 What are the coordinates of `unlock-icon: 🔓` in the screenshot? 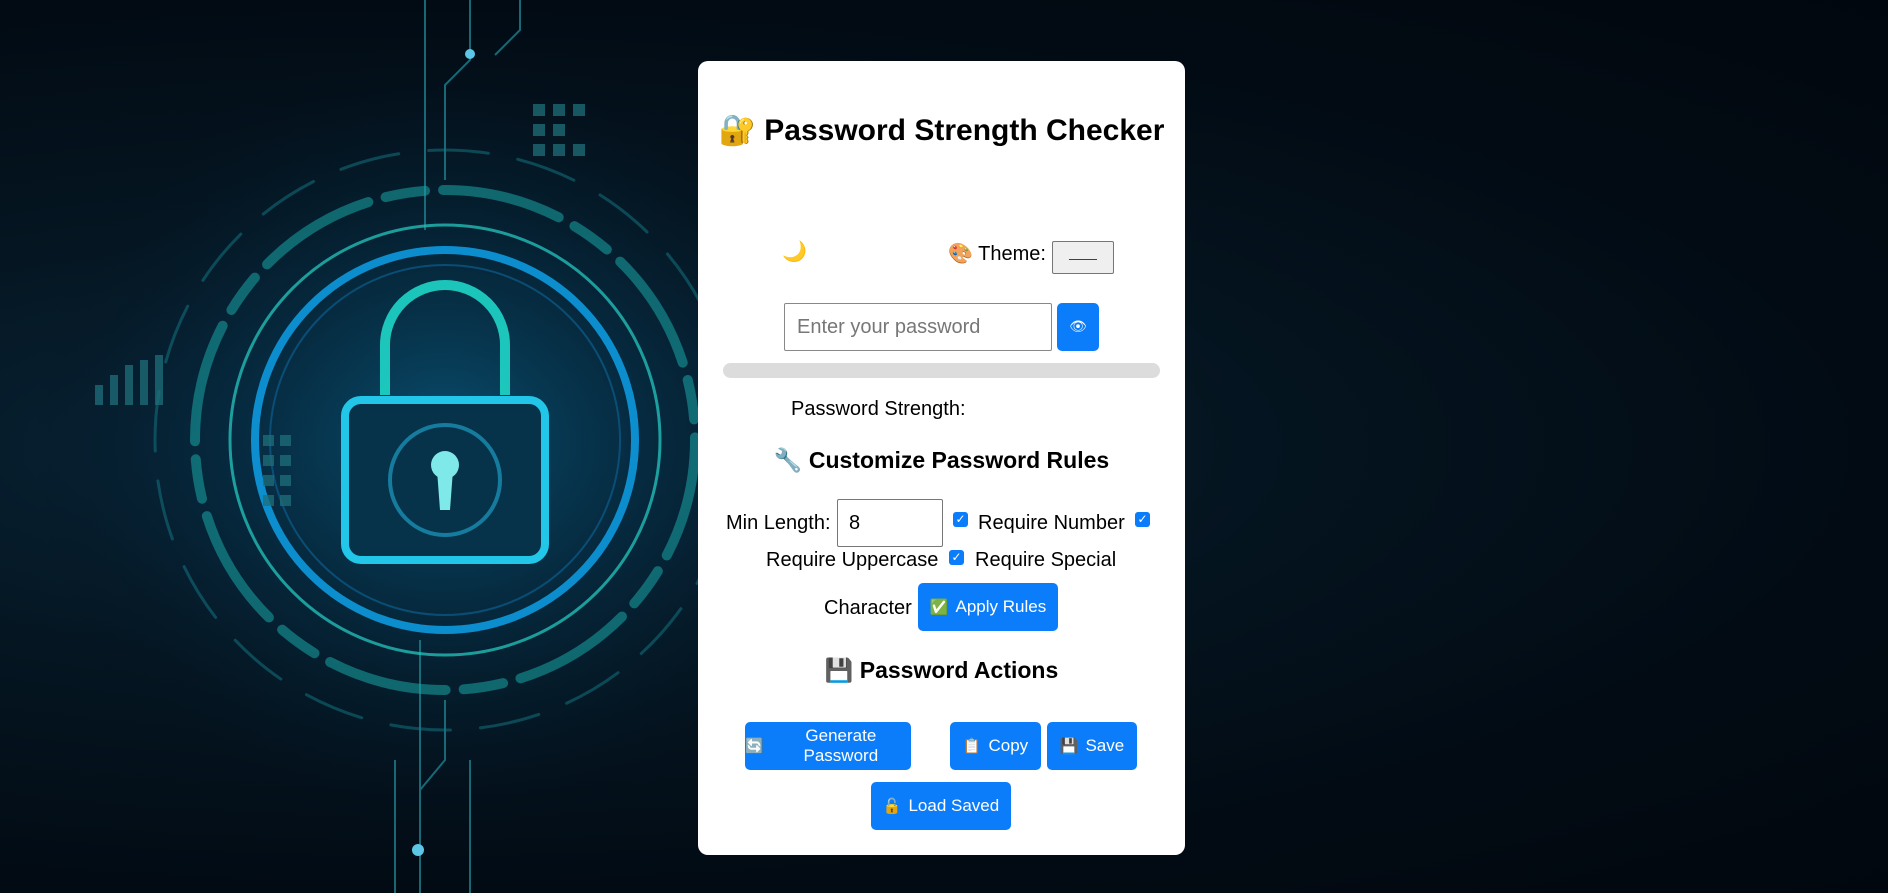 It's located at (892, 806).